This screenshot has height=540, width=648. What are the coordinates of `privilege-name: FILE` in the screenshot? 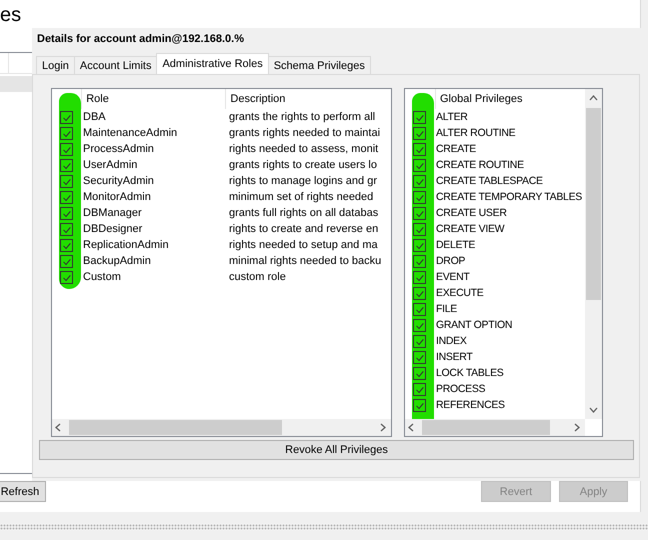 It's located at (446, 309).